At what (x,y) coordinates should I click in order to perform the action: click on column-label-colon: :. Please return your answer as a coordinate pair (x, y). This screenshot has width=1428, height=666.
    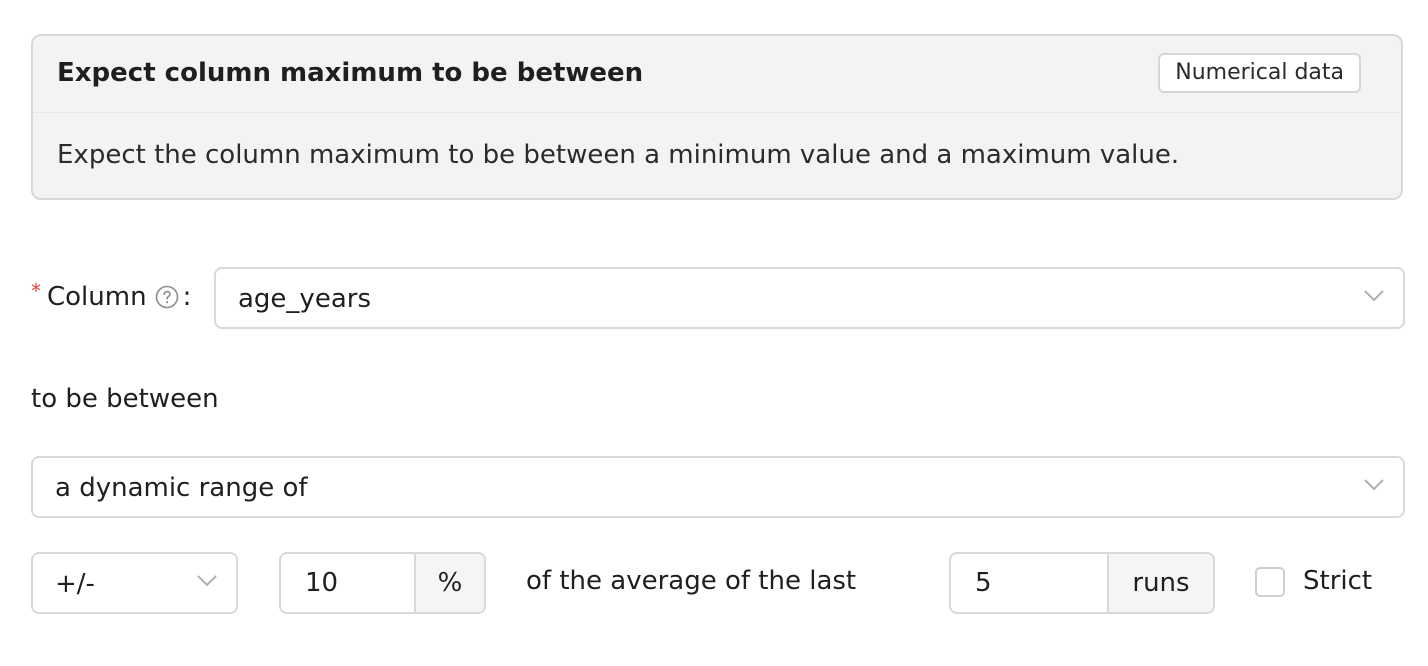
    Looking at the image, I should click on (187, 297).